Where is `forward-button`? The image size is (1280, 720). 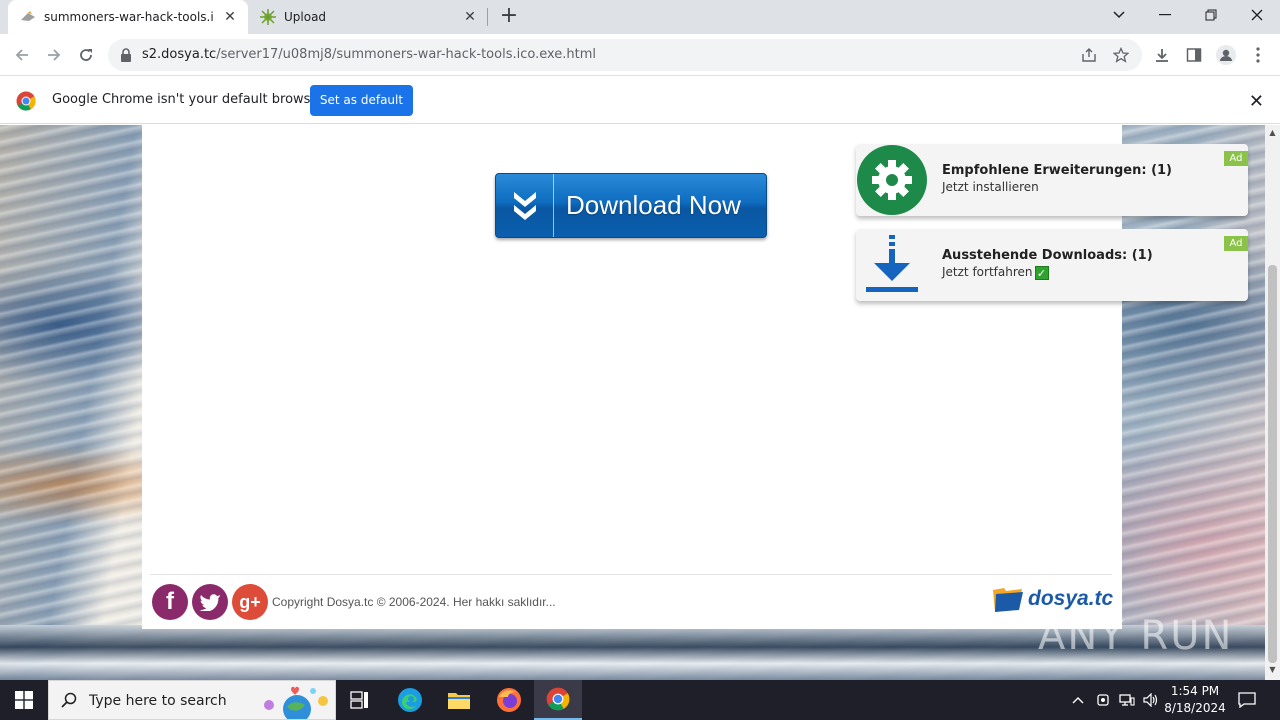
forward-button is located at coordinates (54, 55).